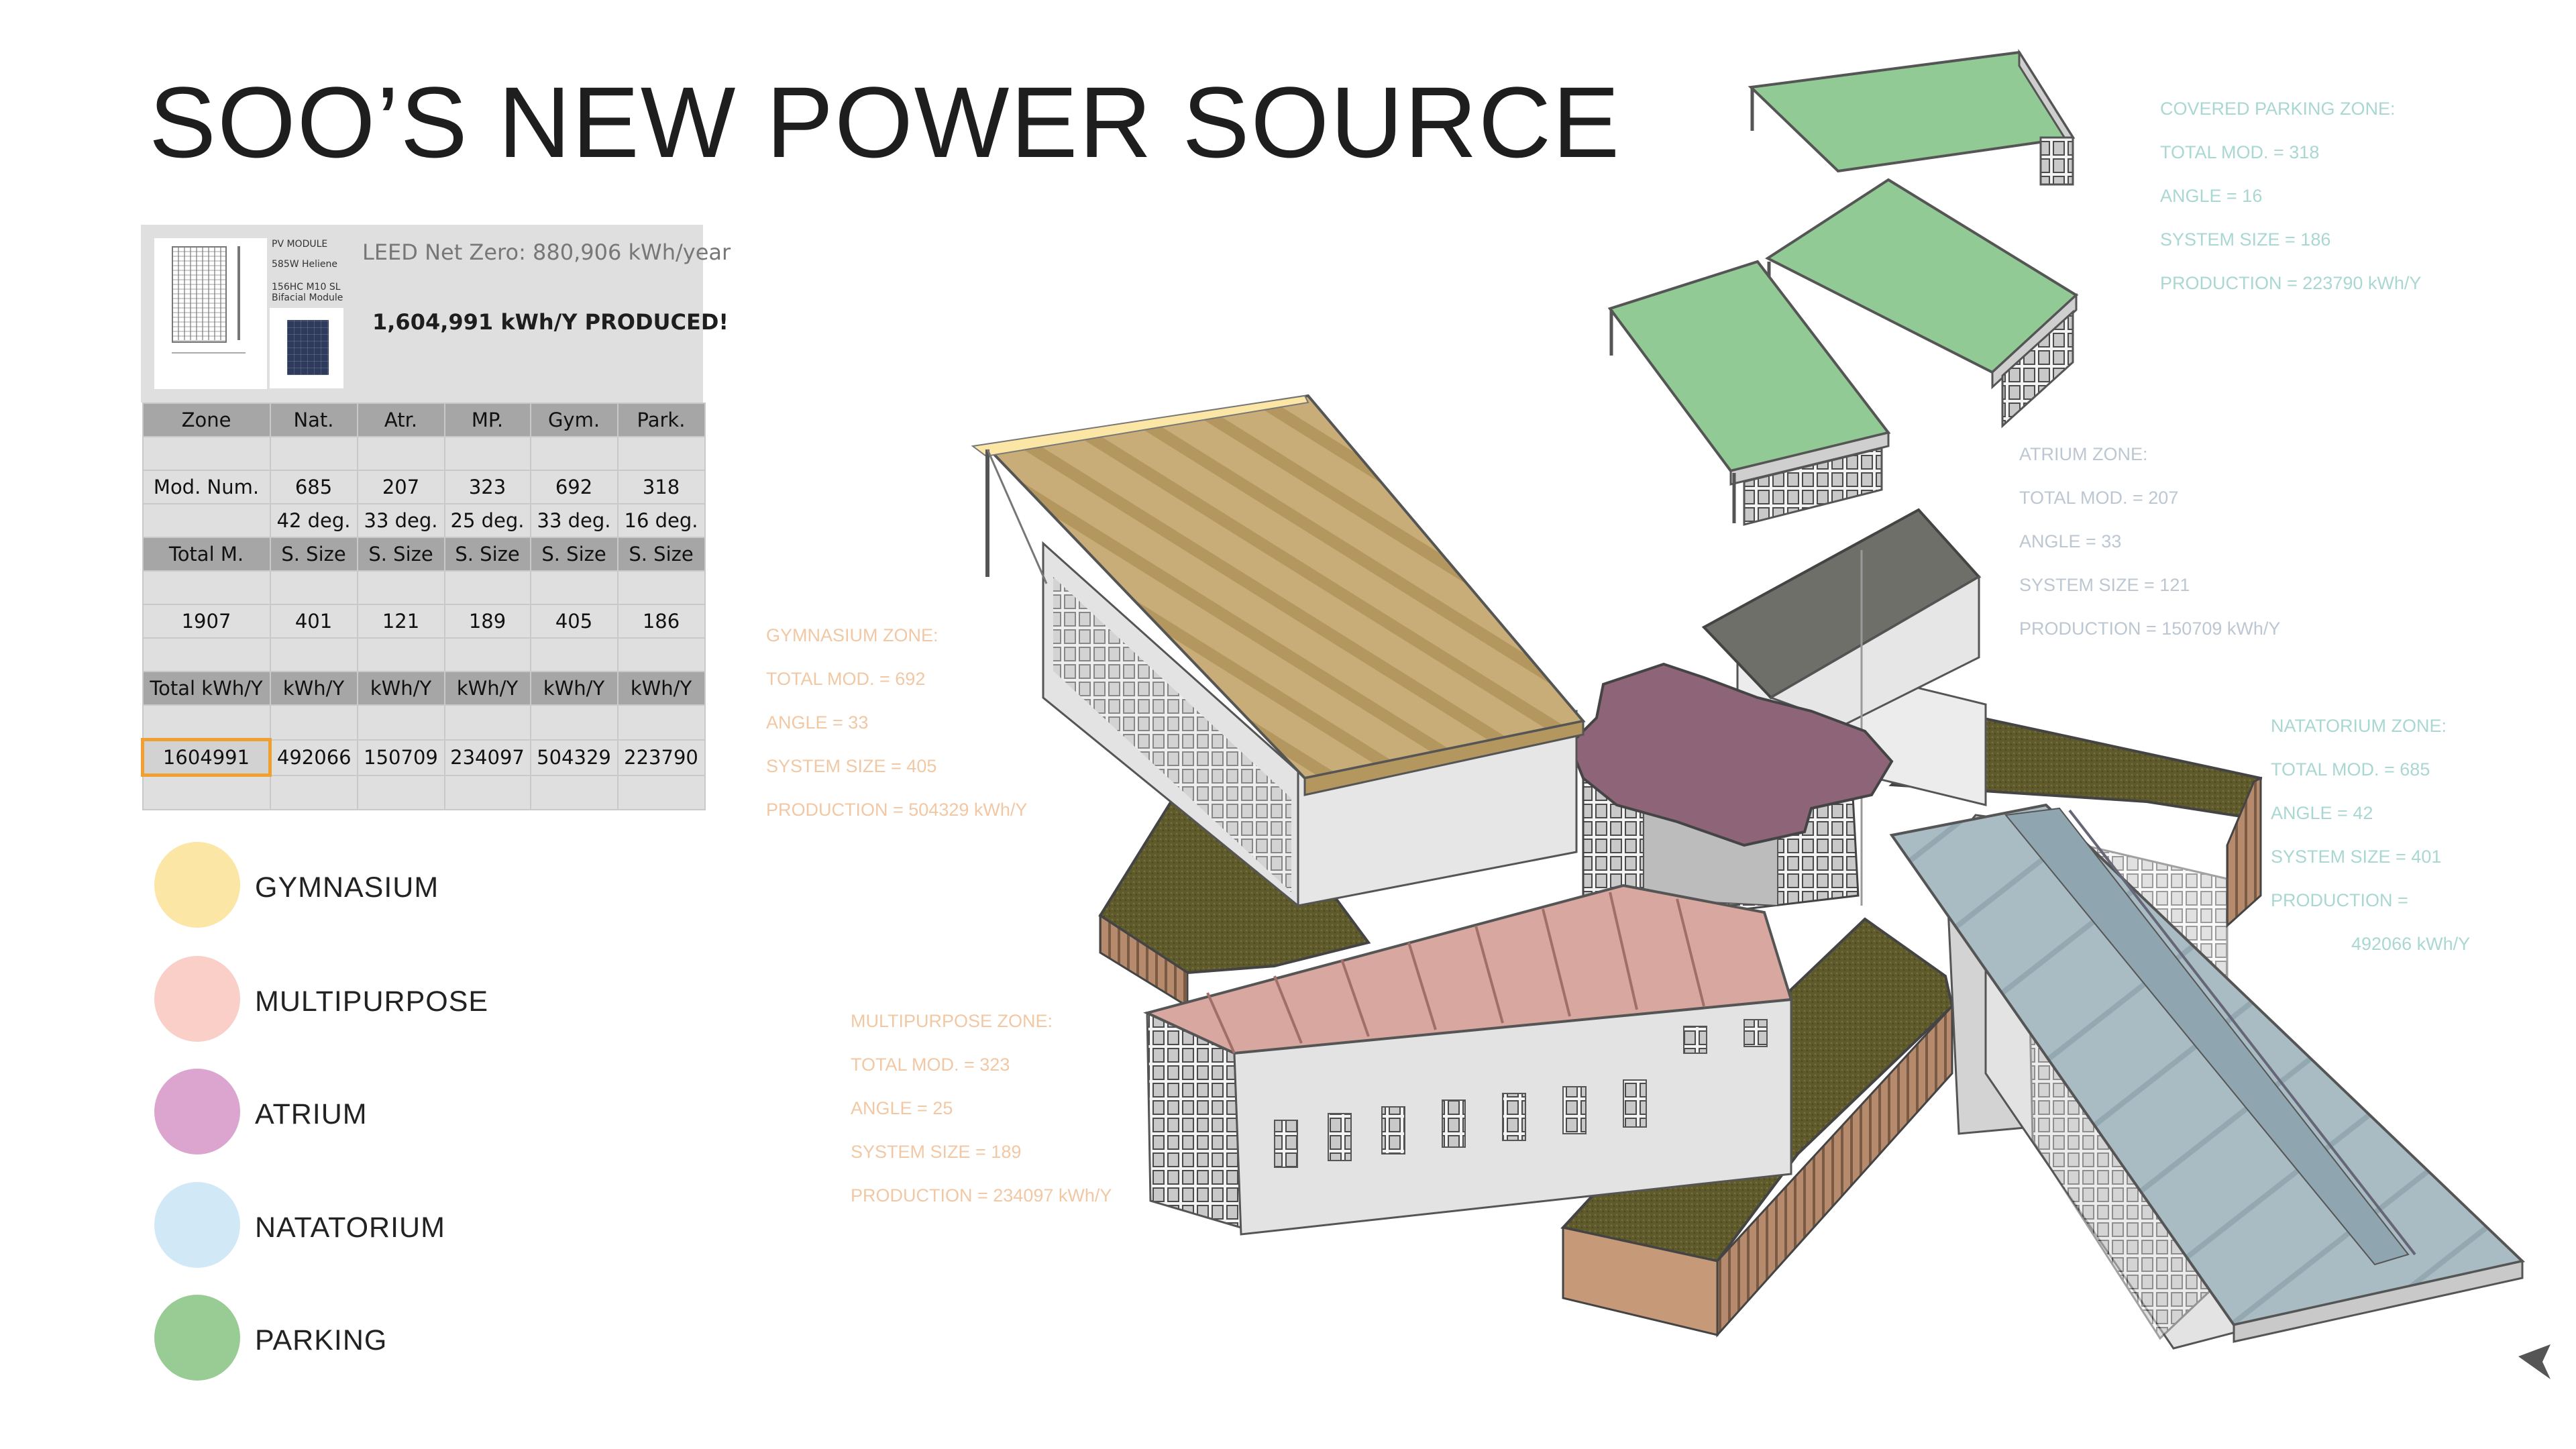  What do you see at coordinates (930, 1065) in the screenshot?
I see `zone-annotation-line: TOTAL MOD. = 323` at bounding box center [930, 1065].